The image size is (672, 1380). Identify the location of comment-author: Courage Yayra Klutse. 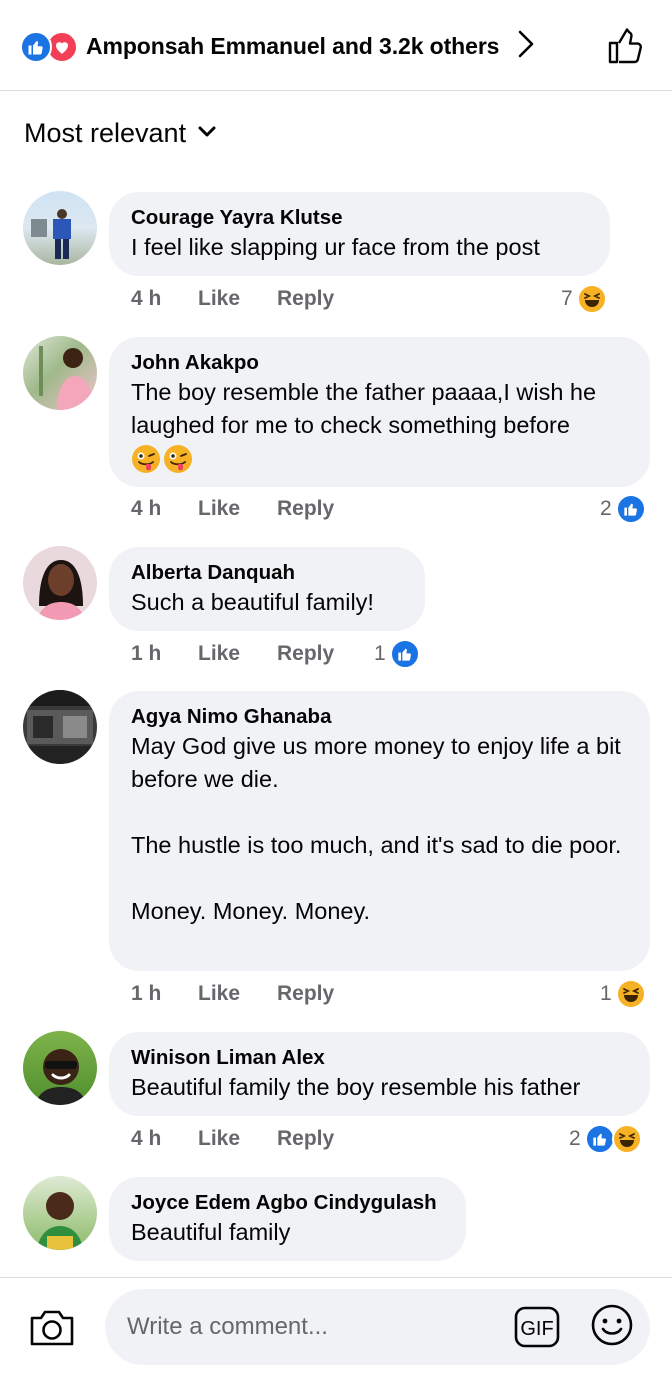
(359, 218).